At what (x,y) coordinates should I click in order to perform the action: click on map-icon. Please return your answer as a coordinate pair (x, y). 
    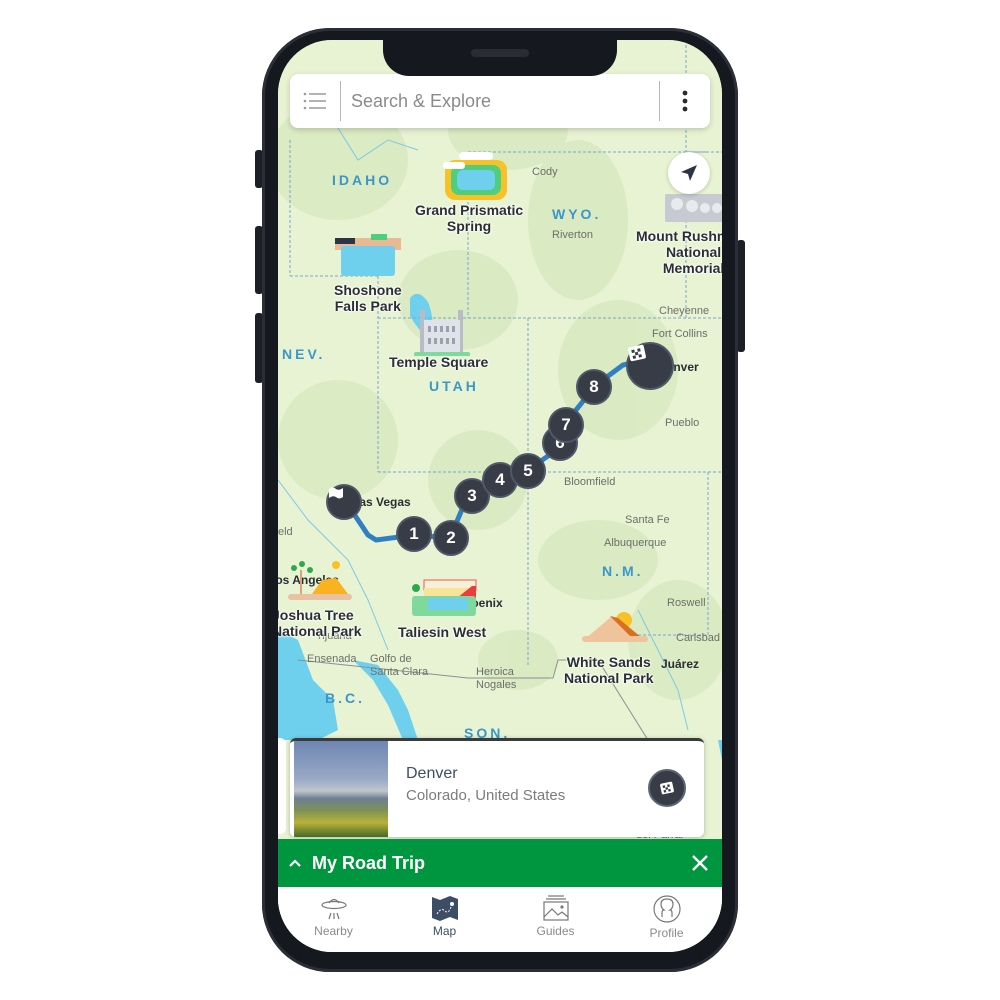
    Looking at the image, I should click on (444, 908).